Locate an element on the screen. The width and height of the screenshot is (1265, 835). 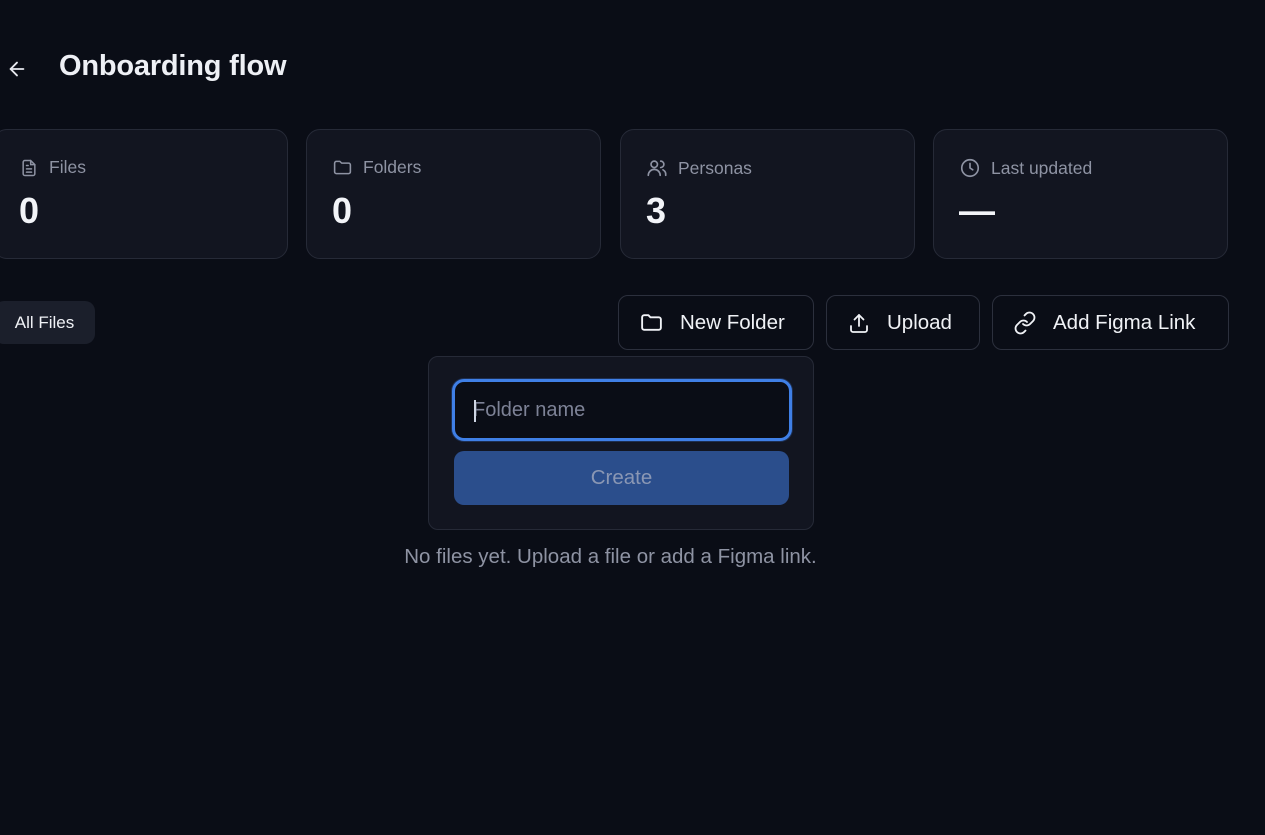
new-folder-label: New Folder is located at coordinates (732, 322).